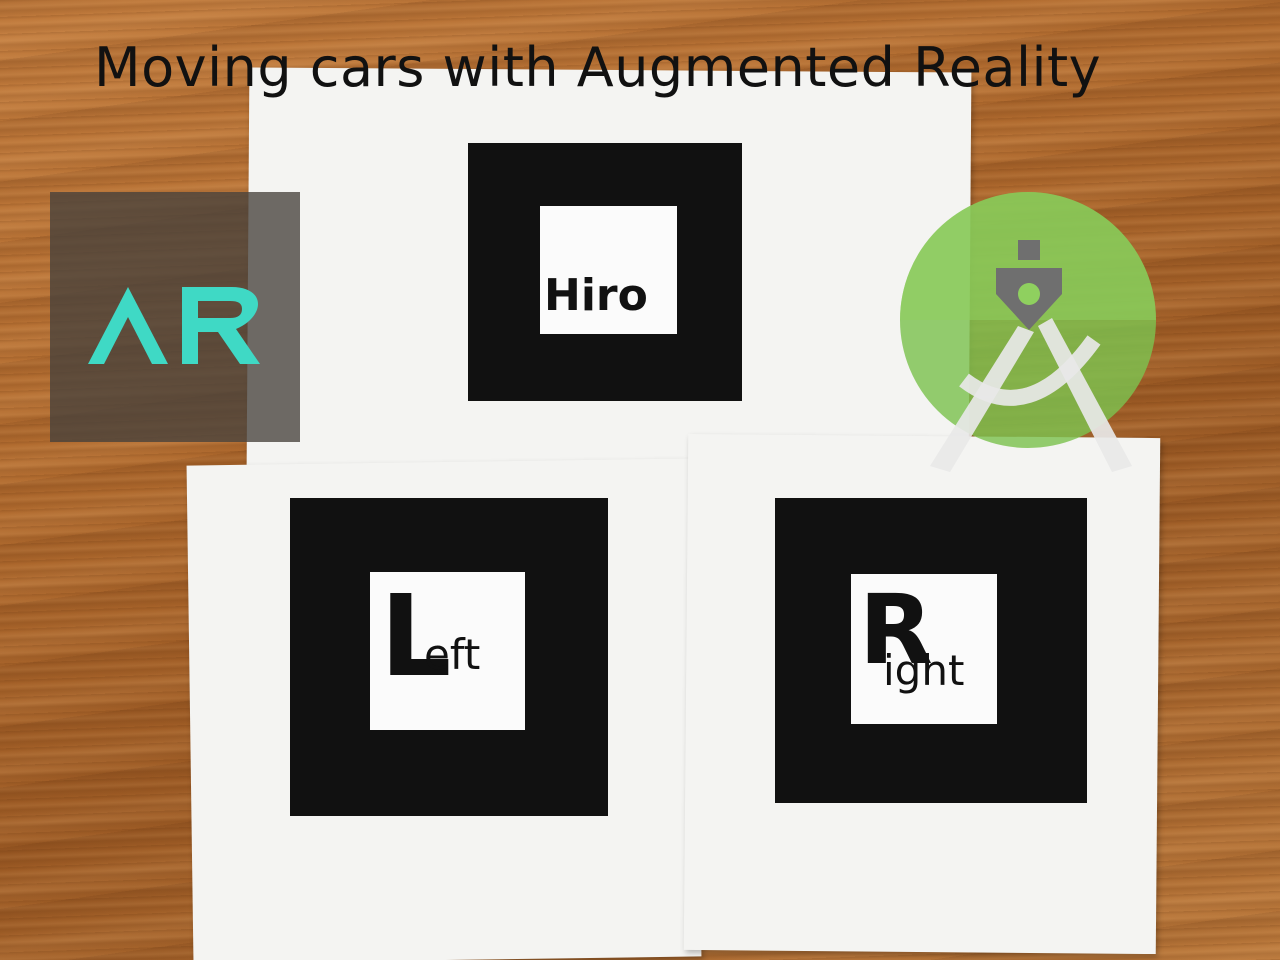  Describe the element at coordinates (1028, 332) in the screenshot. I see `android-studio-icon` at that location.